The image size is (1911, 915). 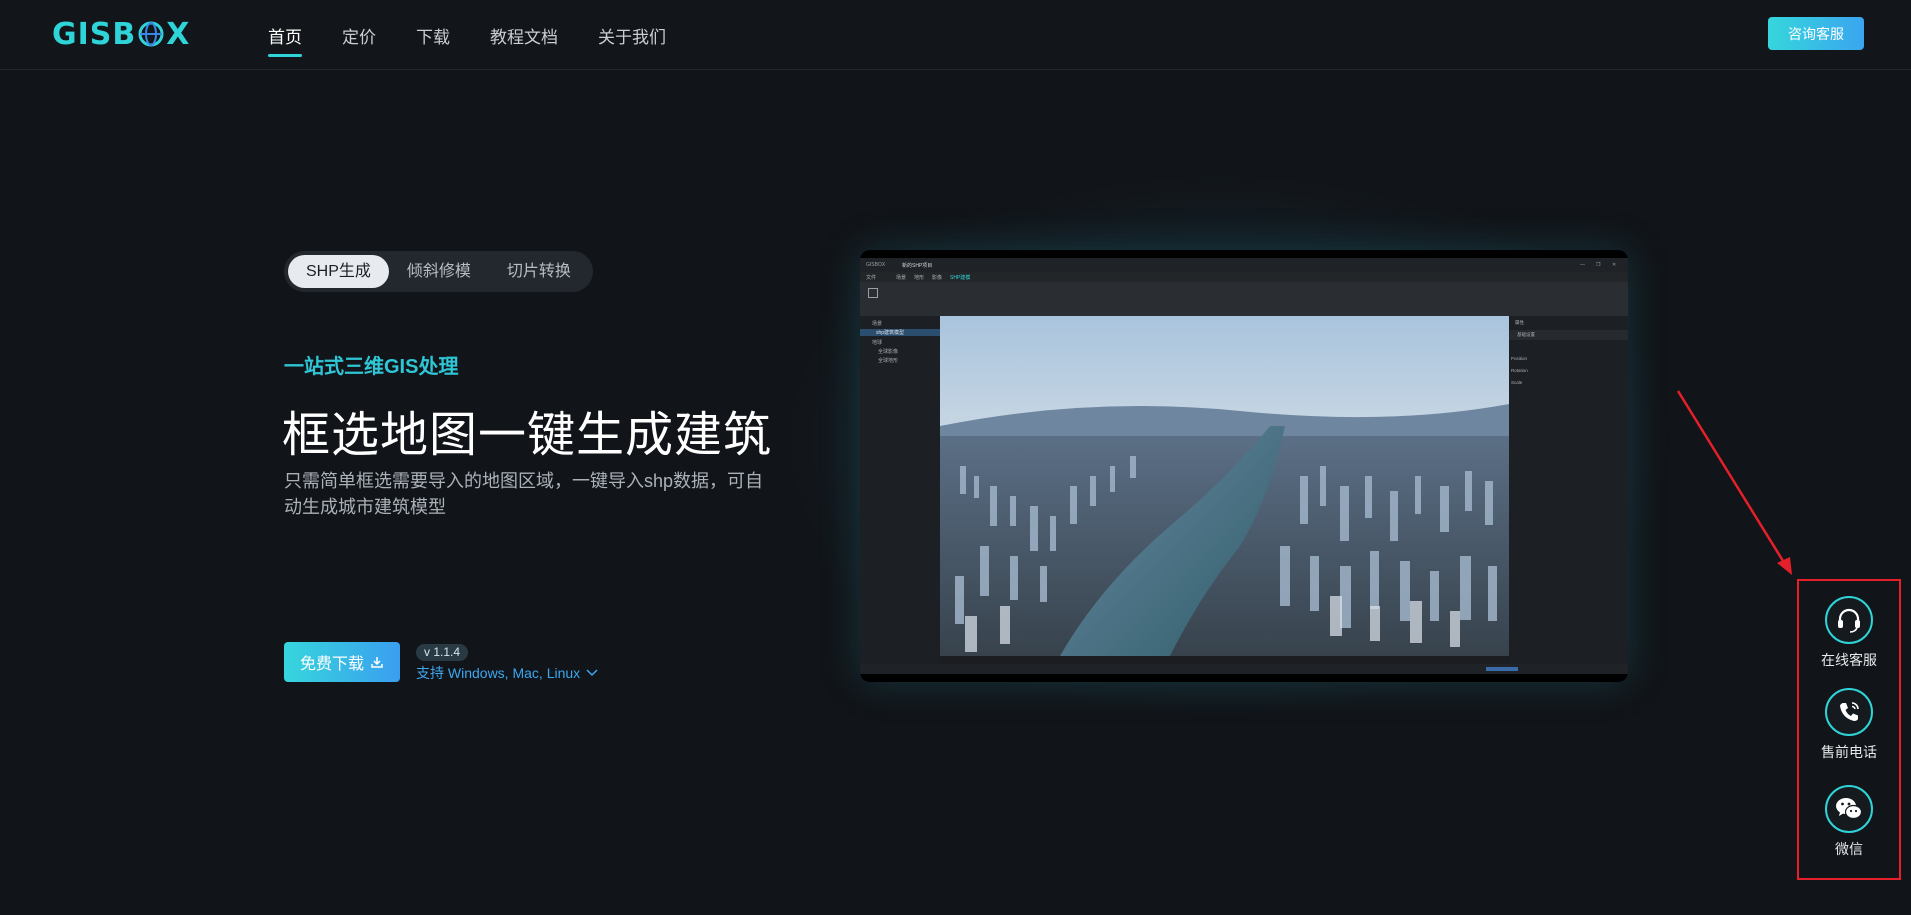 What do you see at coordinates (1519, 358) in the screenshot?
I see `panel-row-position: Position` at bounding box center [1519, 358].